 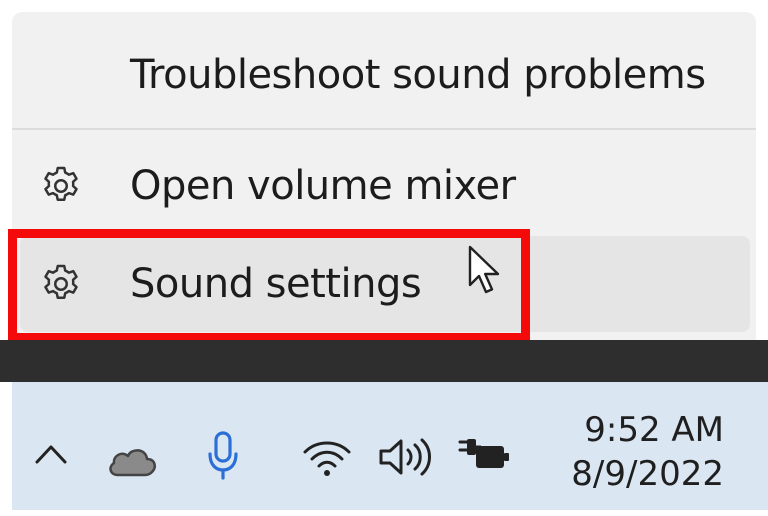 I want to click on microphone-icon, so click(x=223, y=456).